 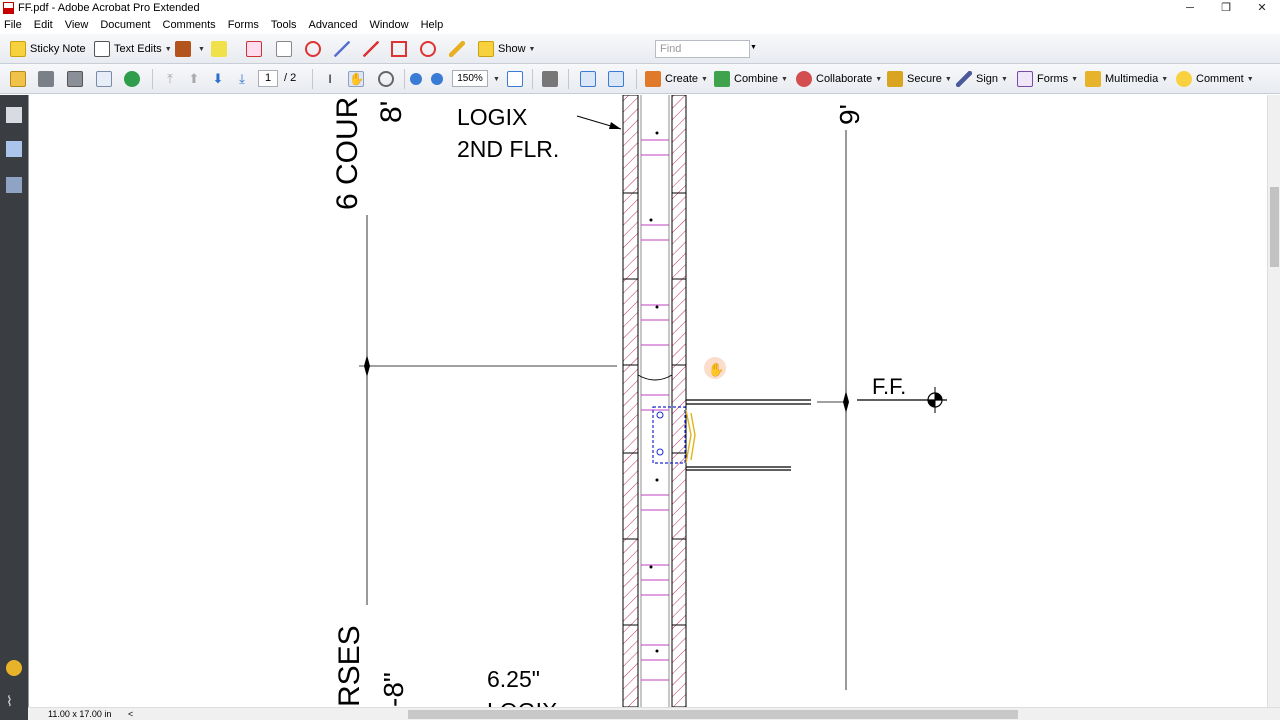 I want to click on arrow-tool-button, so click(x=344, y=49).